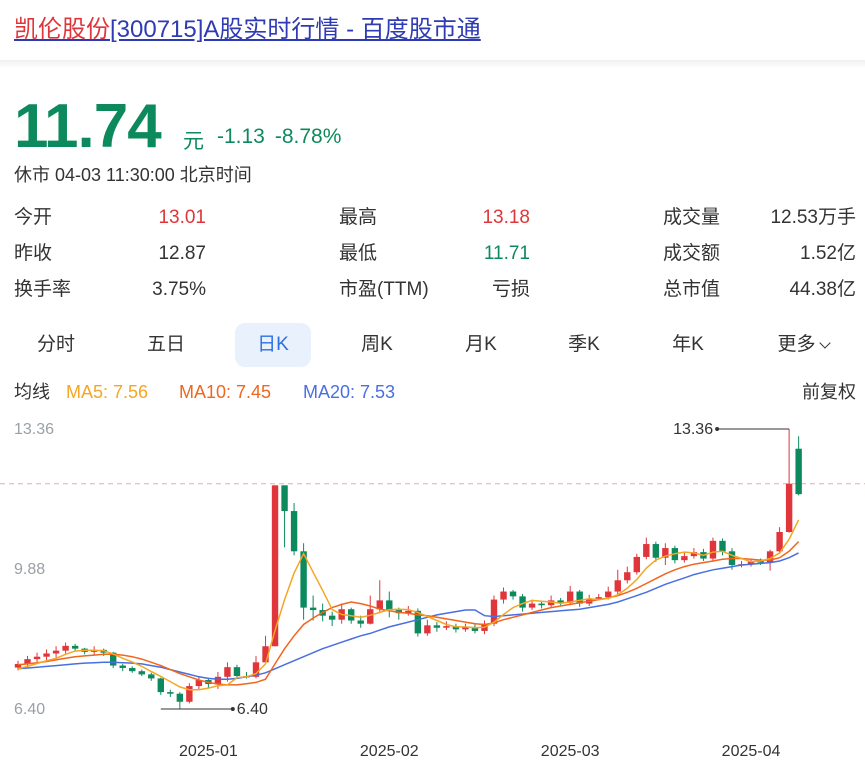 This screenshot has width=865, height=772. What do you see at coordinates (33, 253) in the screenshot?
I see `stat-label: 昨收` at bounding box center [33, 253].